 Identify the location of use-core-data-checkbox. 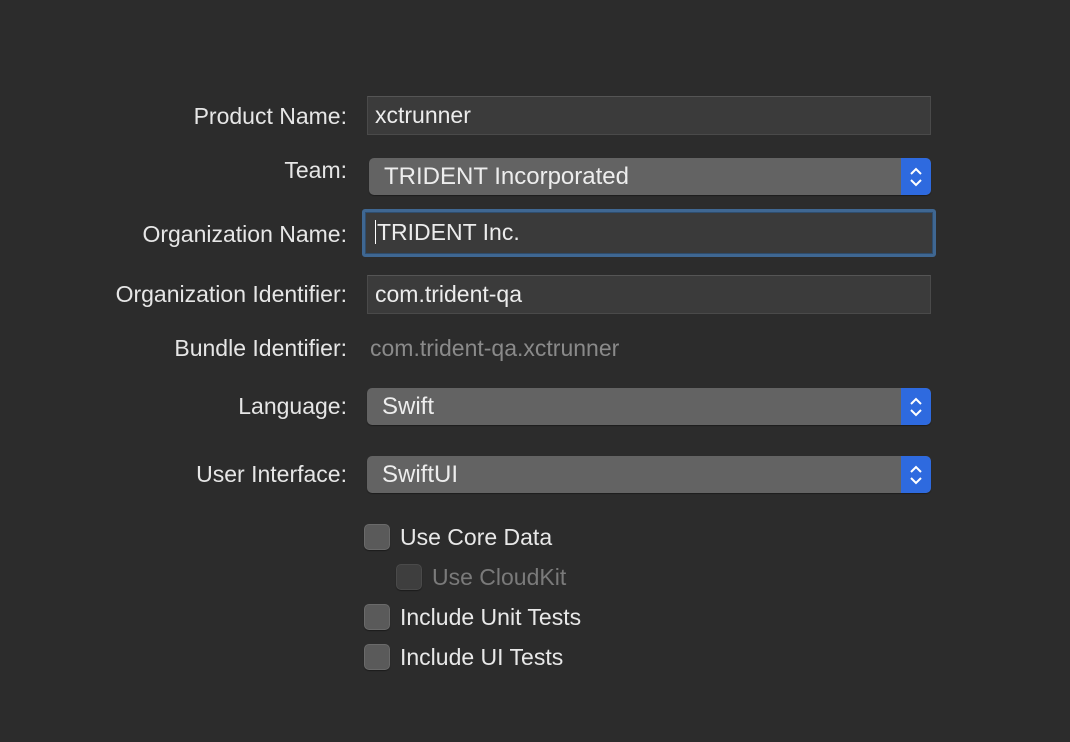
(377, 537).